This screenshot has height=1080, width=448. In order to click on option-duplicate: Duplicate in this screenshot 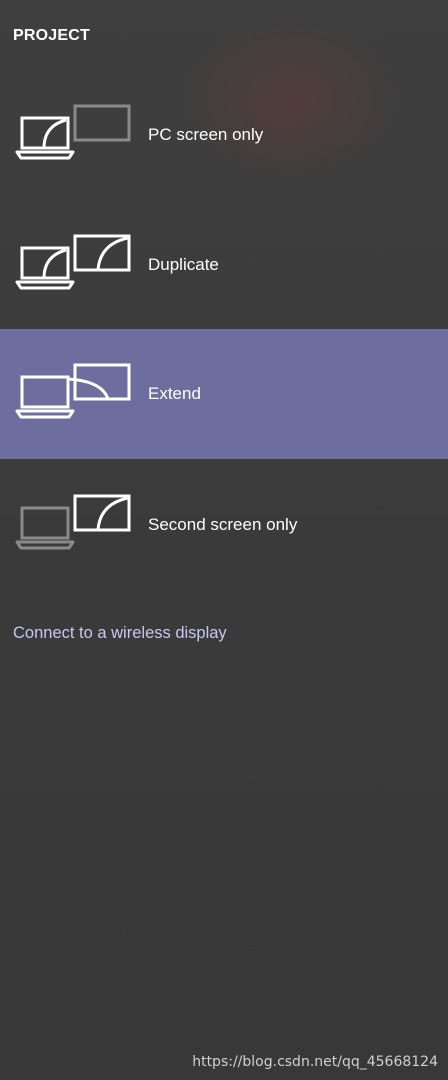, I will do `click(224, 265)`.